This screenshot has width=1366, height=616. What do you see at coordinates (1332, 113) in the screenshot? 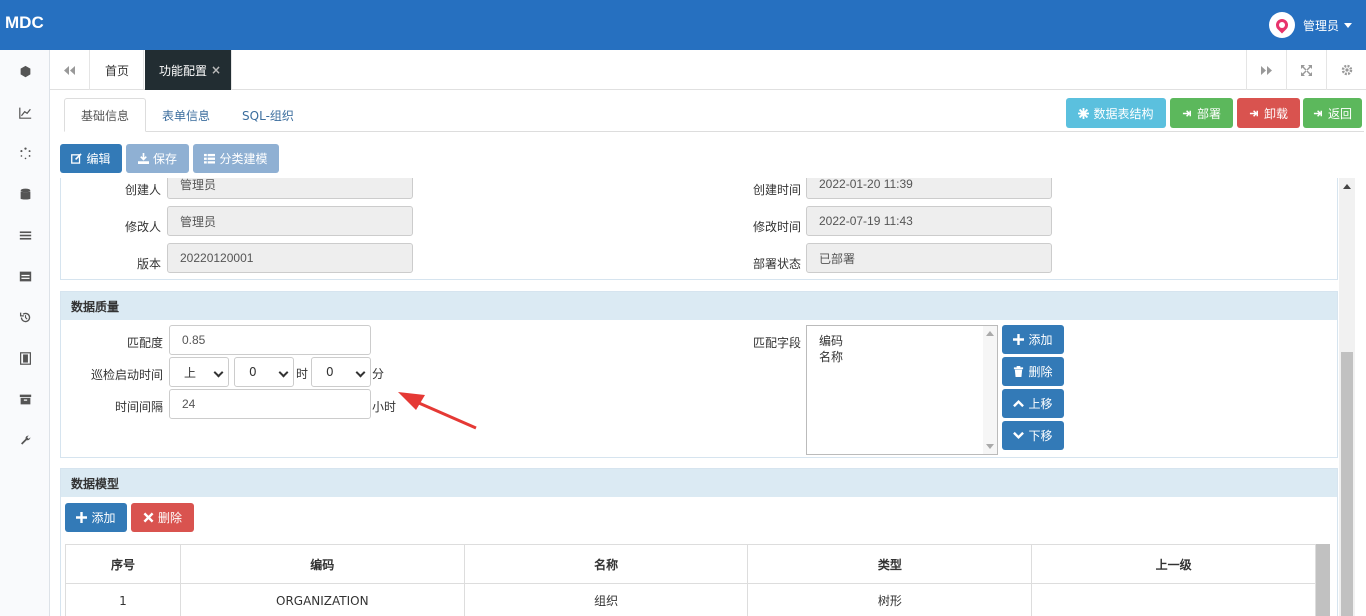
I see `back-button: 返回` at bounding box center [1332, 113].